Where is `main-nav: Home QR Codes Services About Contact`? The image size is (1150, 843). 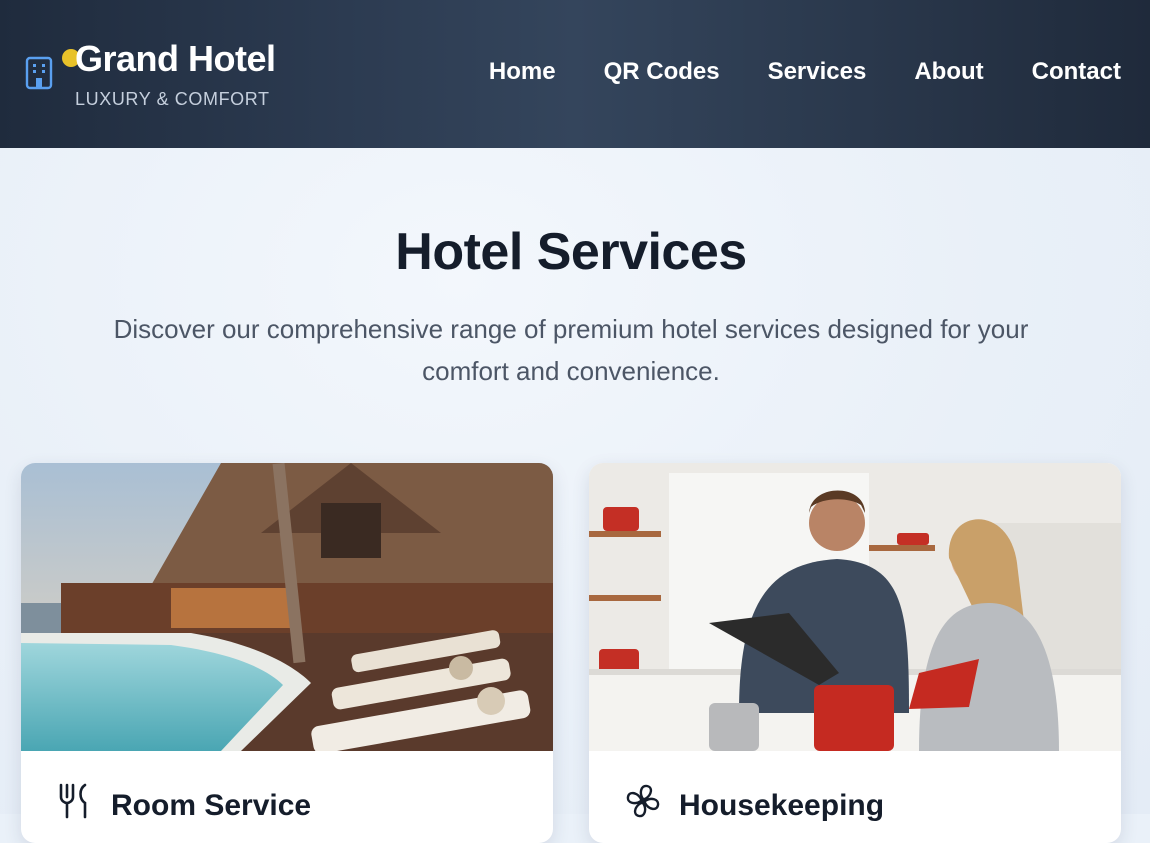 main-nav: Home QR Codes Services About Contact is located at coordinates (781, 72).